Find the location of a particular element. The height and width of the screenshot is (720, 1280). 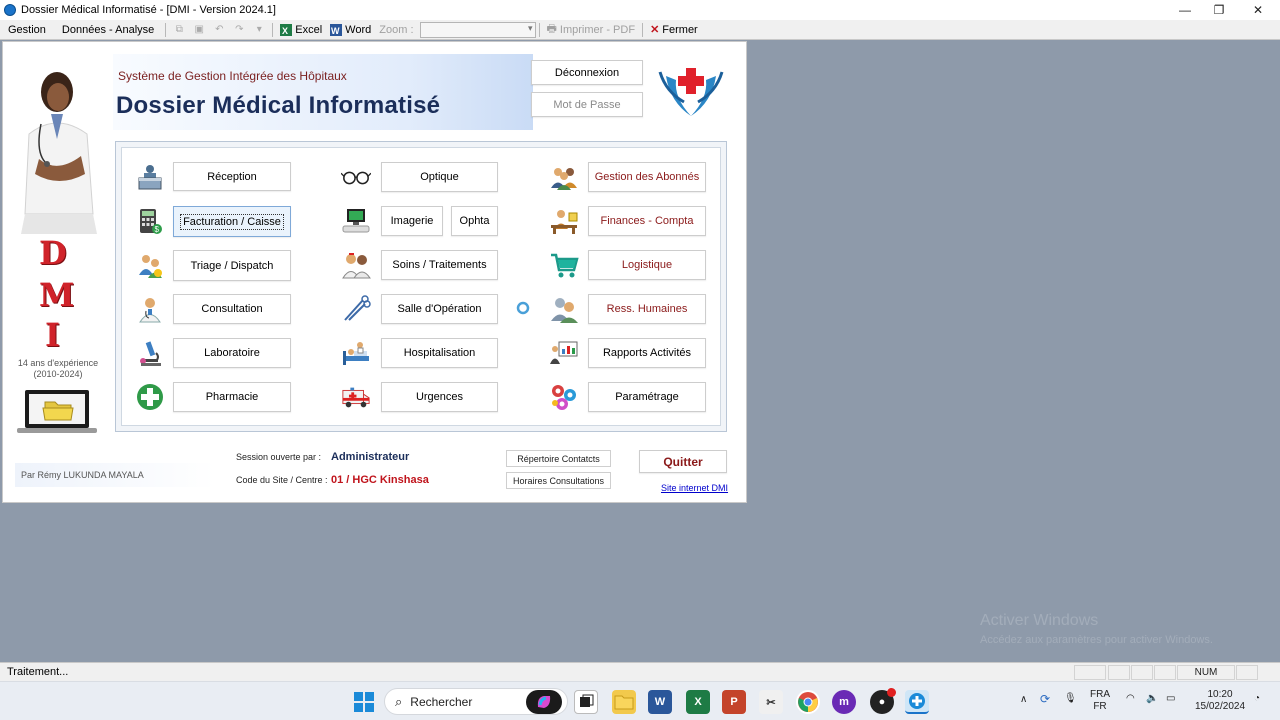

human-resources-icon is located at coordinates (564, 309).